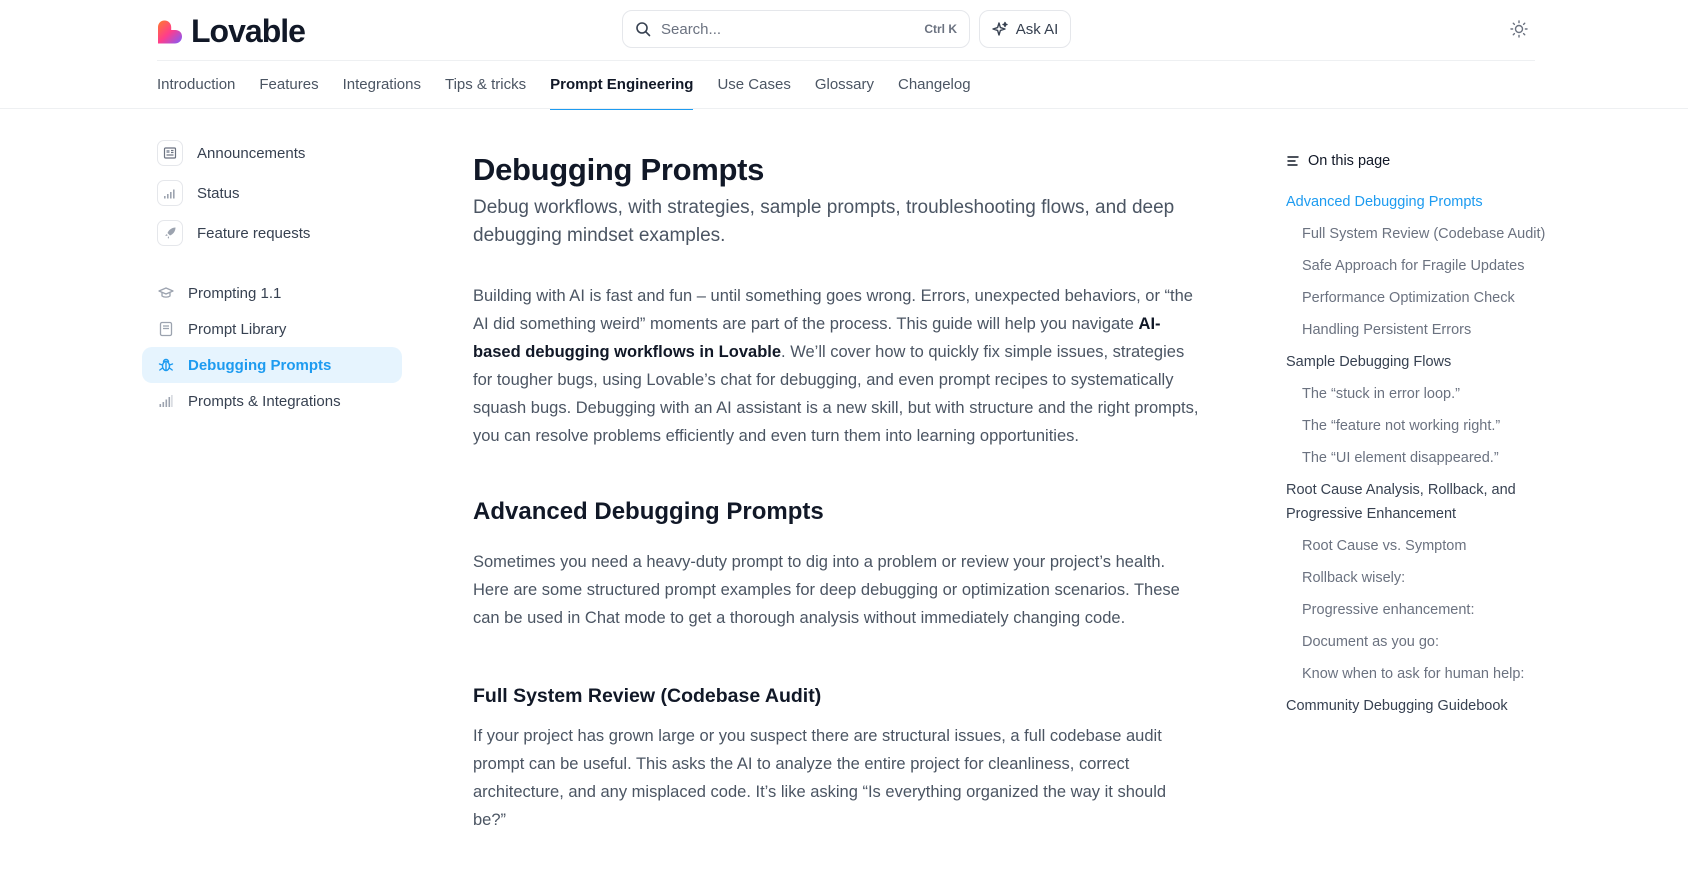  What do you see at coordinates (272, 193) in the screenshot?
I see `sidebar-link-status: Status` at bounding box center [272, 193].